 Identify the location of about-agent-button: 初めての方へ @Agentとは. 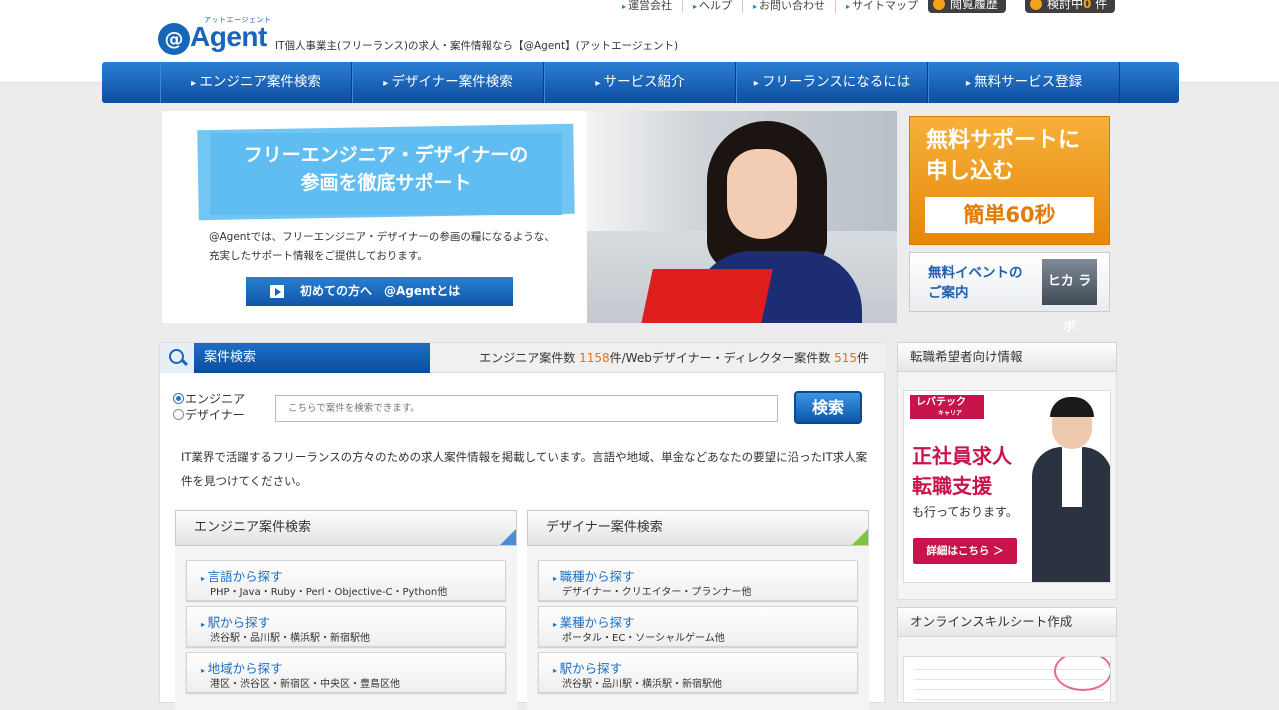
(379, 291).